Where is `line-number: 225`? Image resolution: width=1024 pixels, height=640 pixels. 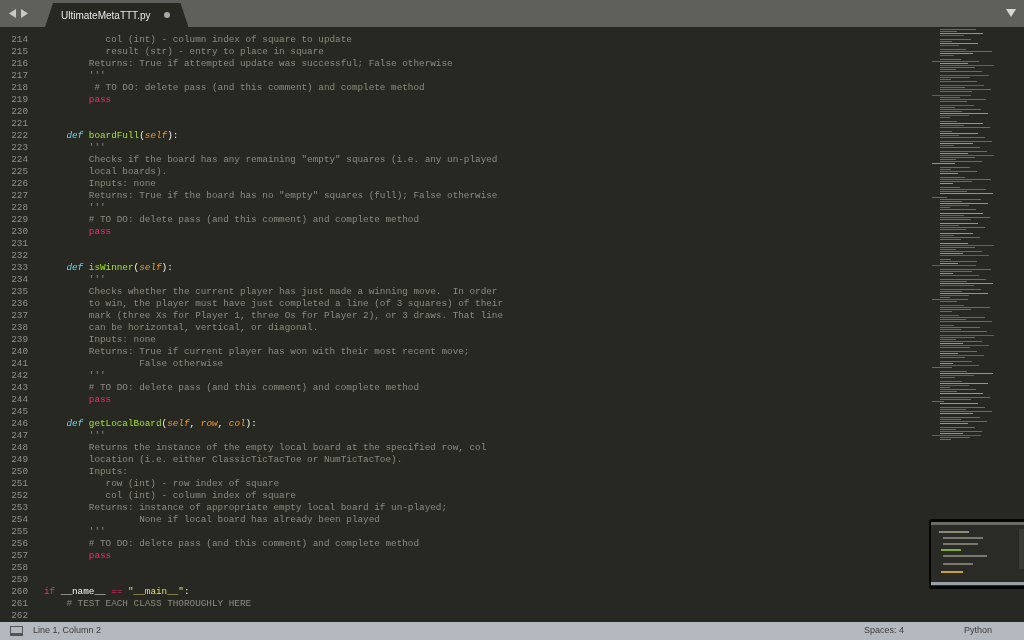 line-number: 225 is located at coordinates (19, 172).